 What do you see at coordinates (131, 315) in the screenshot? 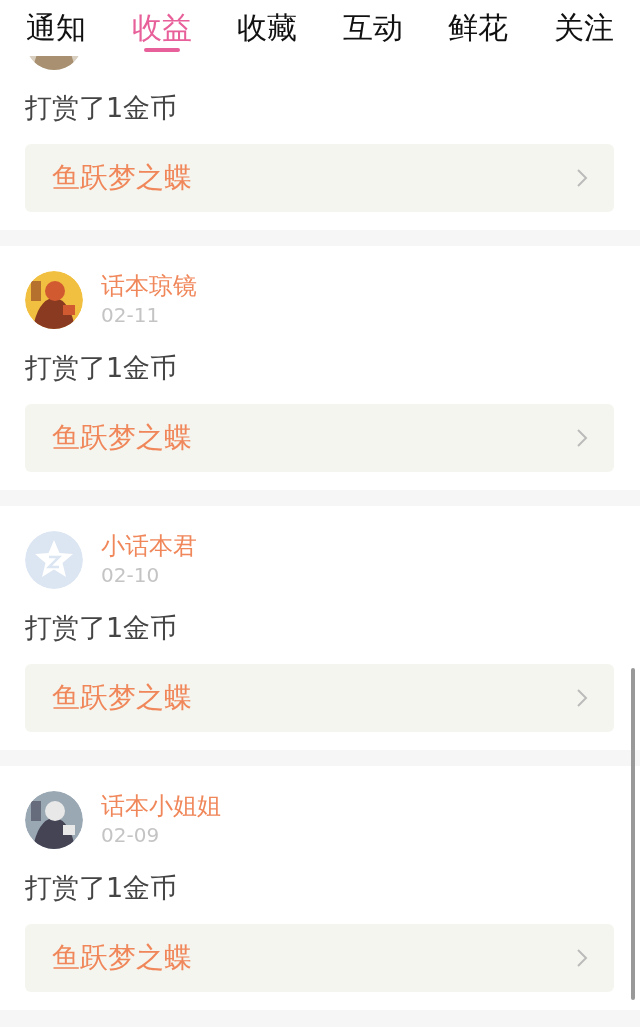
I see `date-text: 02-11` at bounding box center [131, 315].